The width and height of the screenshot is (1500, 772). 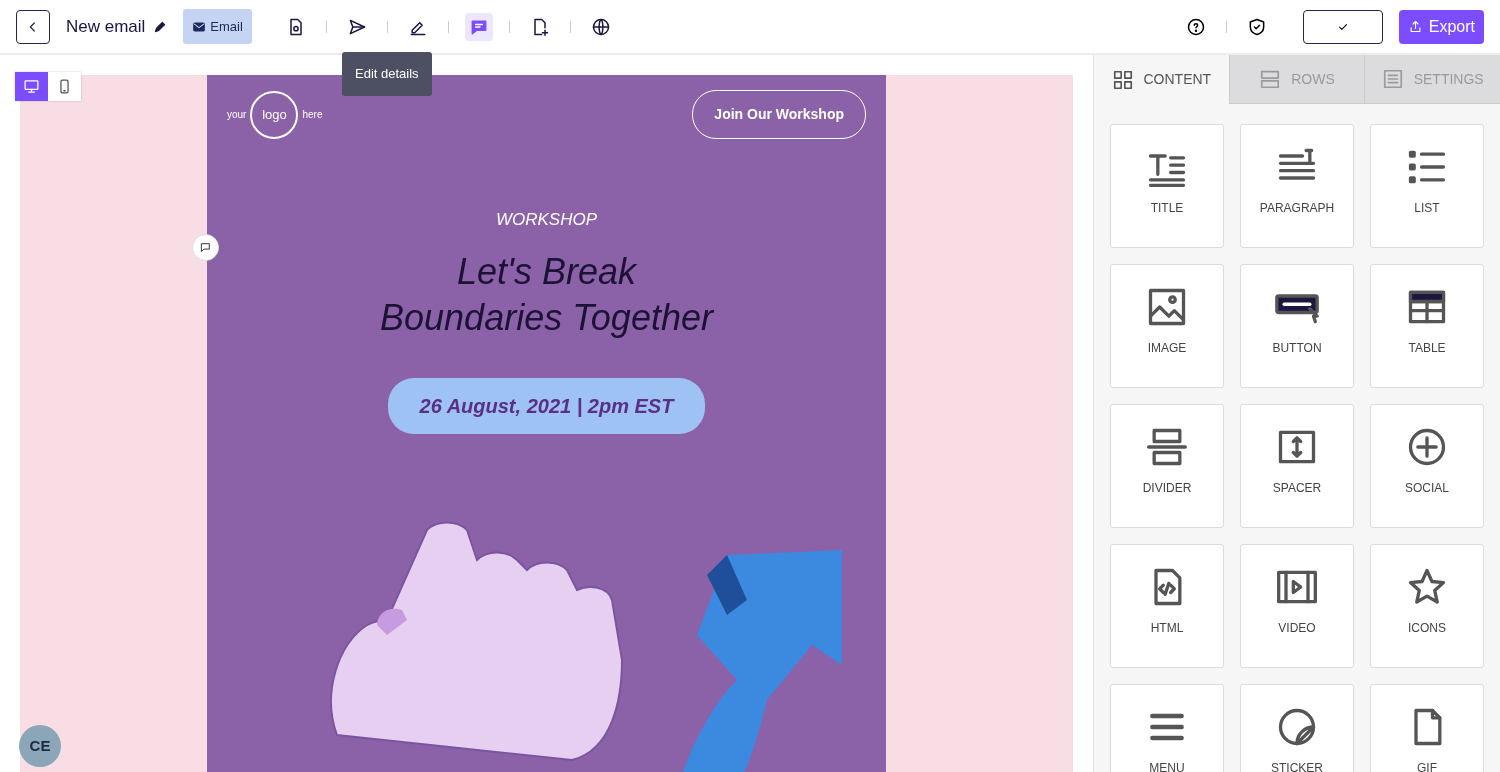 What do you see at coordinates (387, 74) in the screenshot?
I see `tooltip: Edit details` at bounding box center [387, 74].